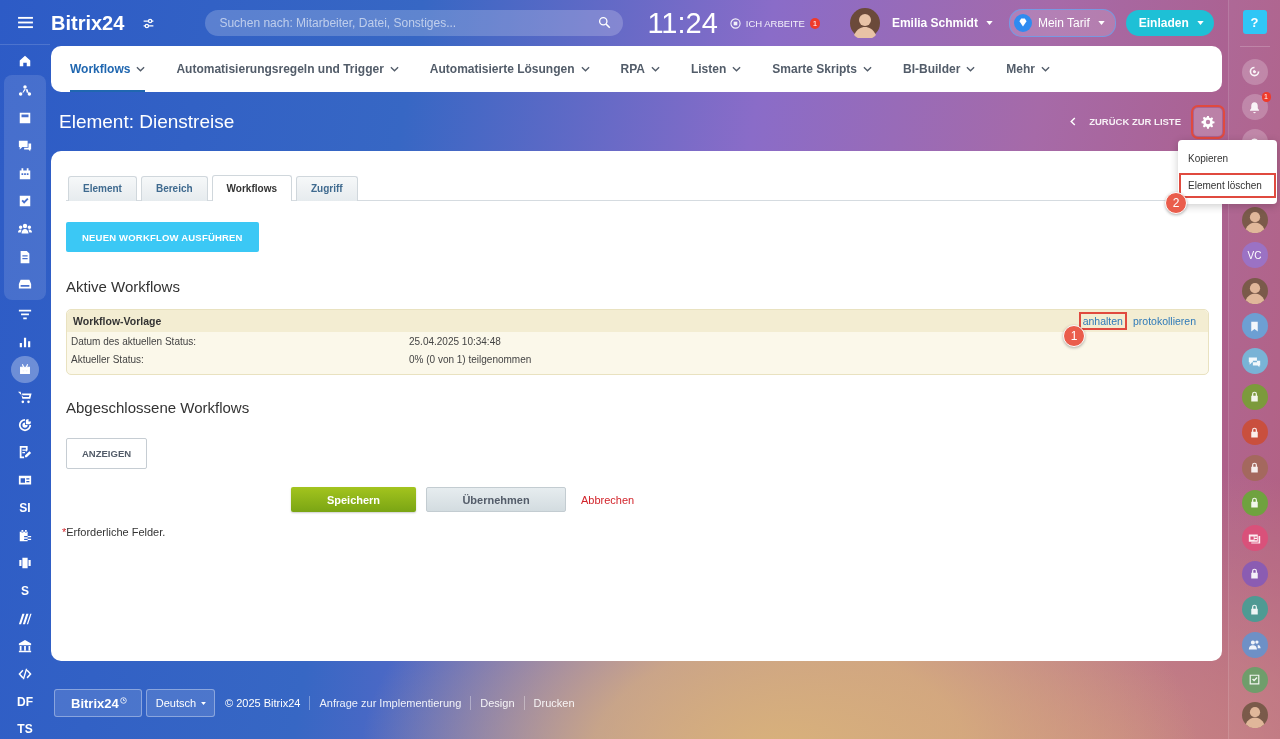 The image size is (1280, 739). What do you see at coordinates (251, 188) in the screenshot?
I see `tab: Workflows` at bounding box center [251, 188].